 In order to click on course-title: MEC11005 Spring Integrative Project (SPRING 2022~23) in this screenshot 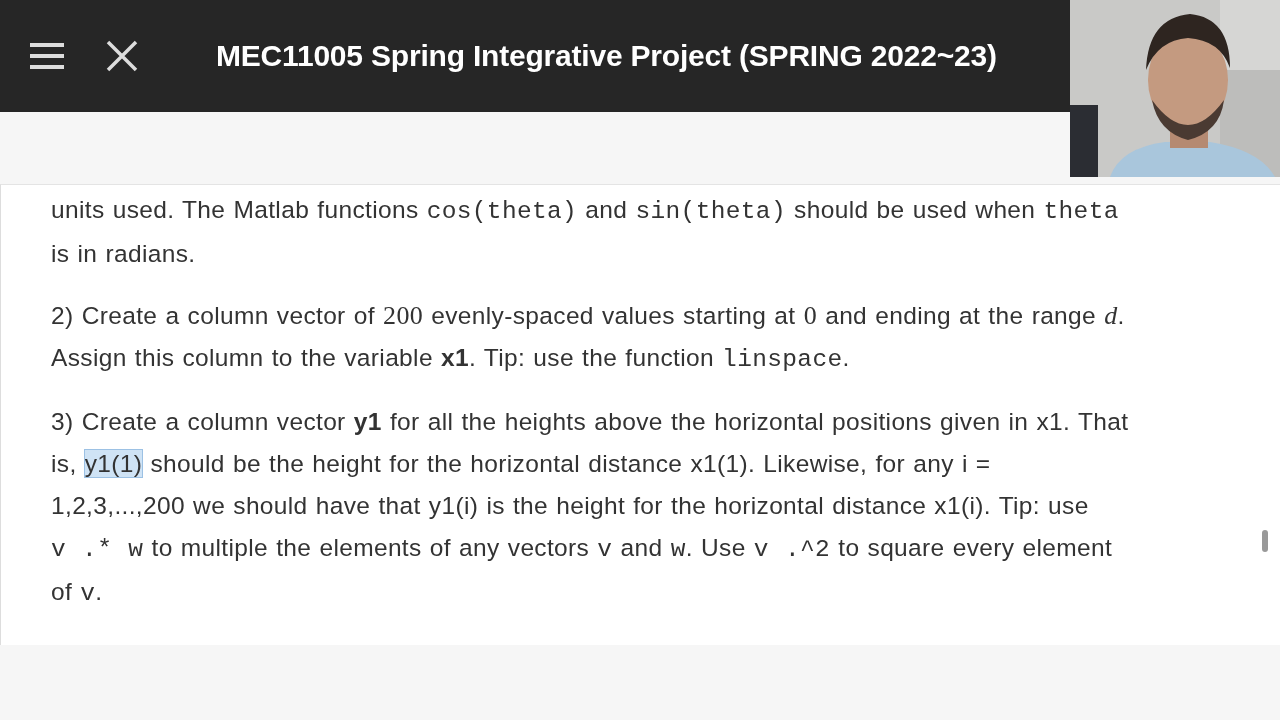, I will do `click(606, 56)`.